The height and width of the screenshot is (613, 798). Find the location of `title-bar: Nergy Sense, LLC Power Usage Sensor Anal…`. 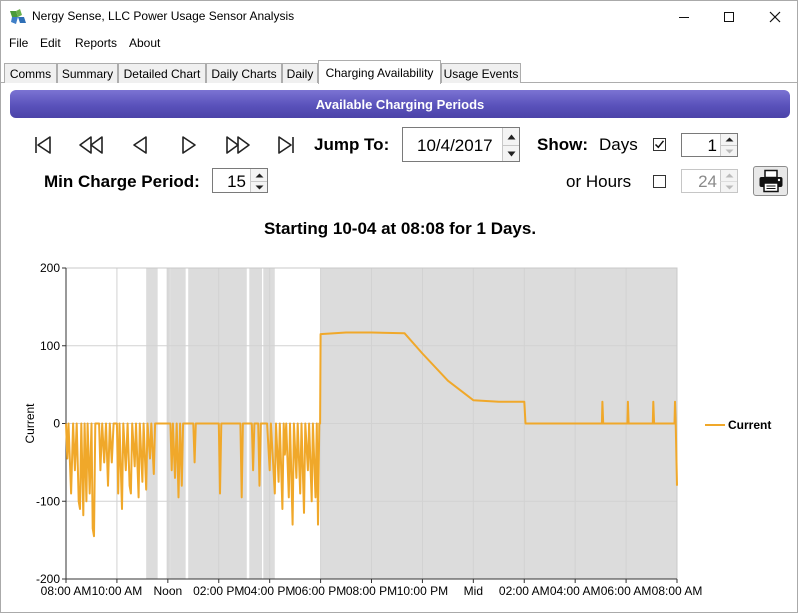

title-bar: Nergy Sense, LLC Power Usage Sensor Anal… is located at coordinates (399, 16).